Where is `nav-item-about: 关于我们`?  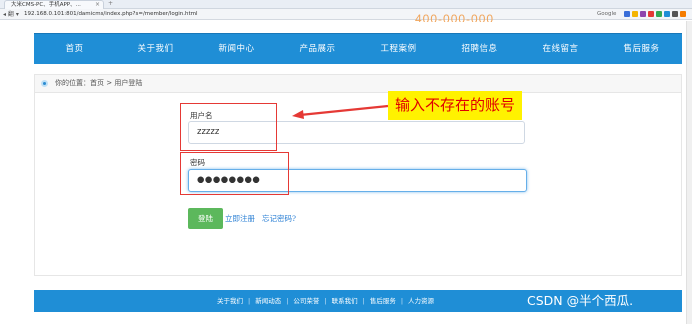
nav-item-about: 关于我们 is located at coordinates (155, 49).